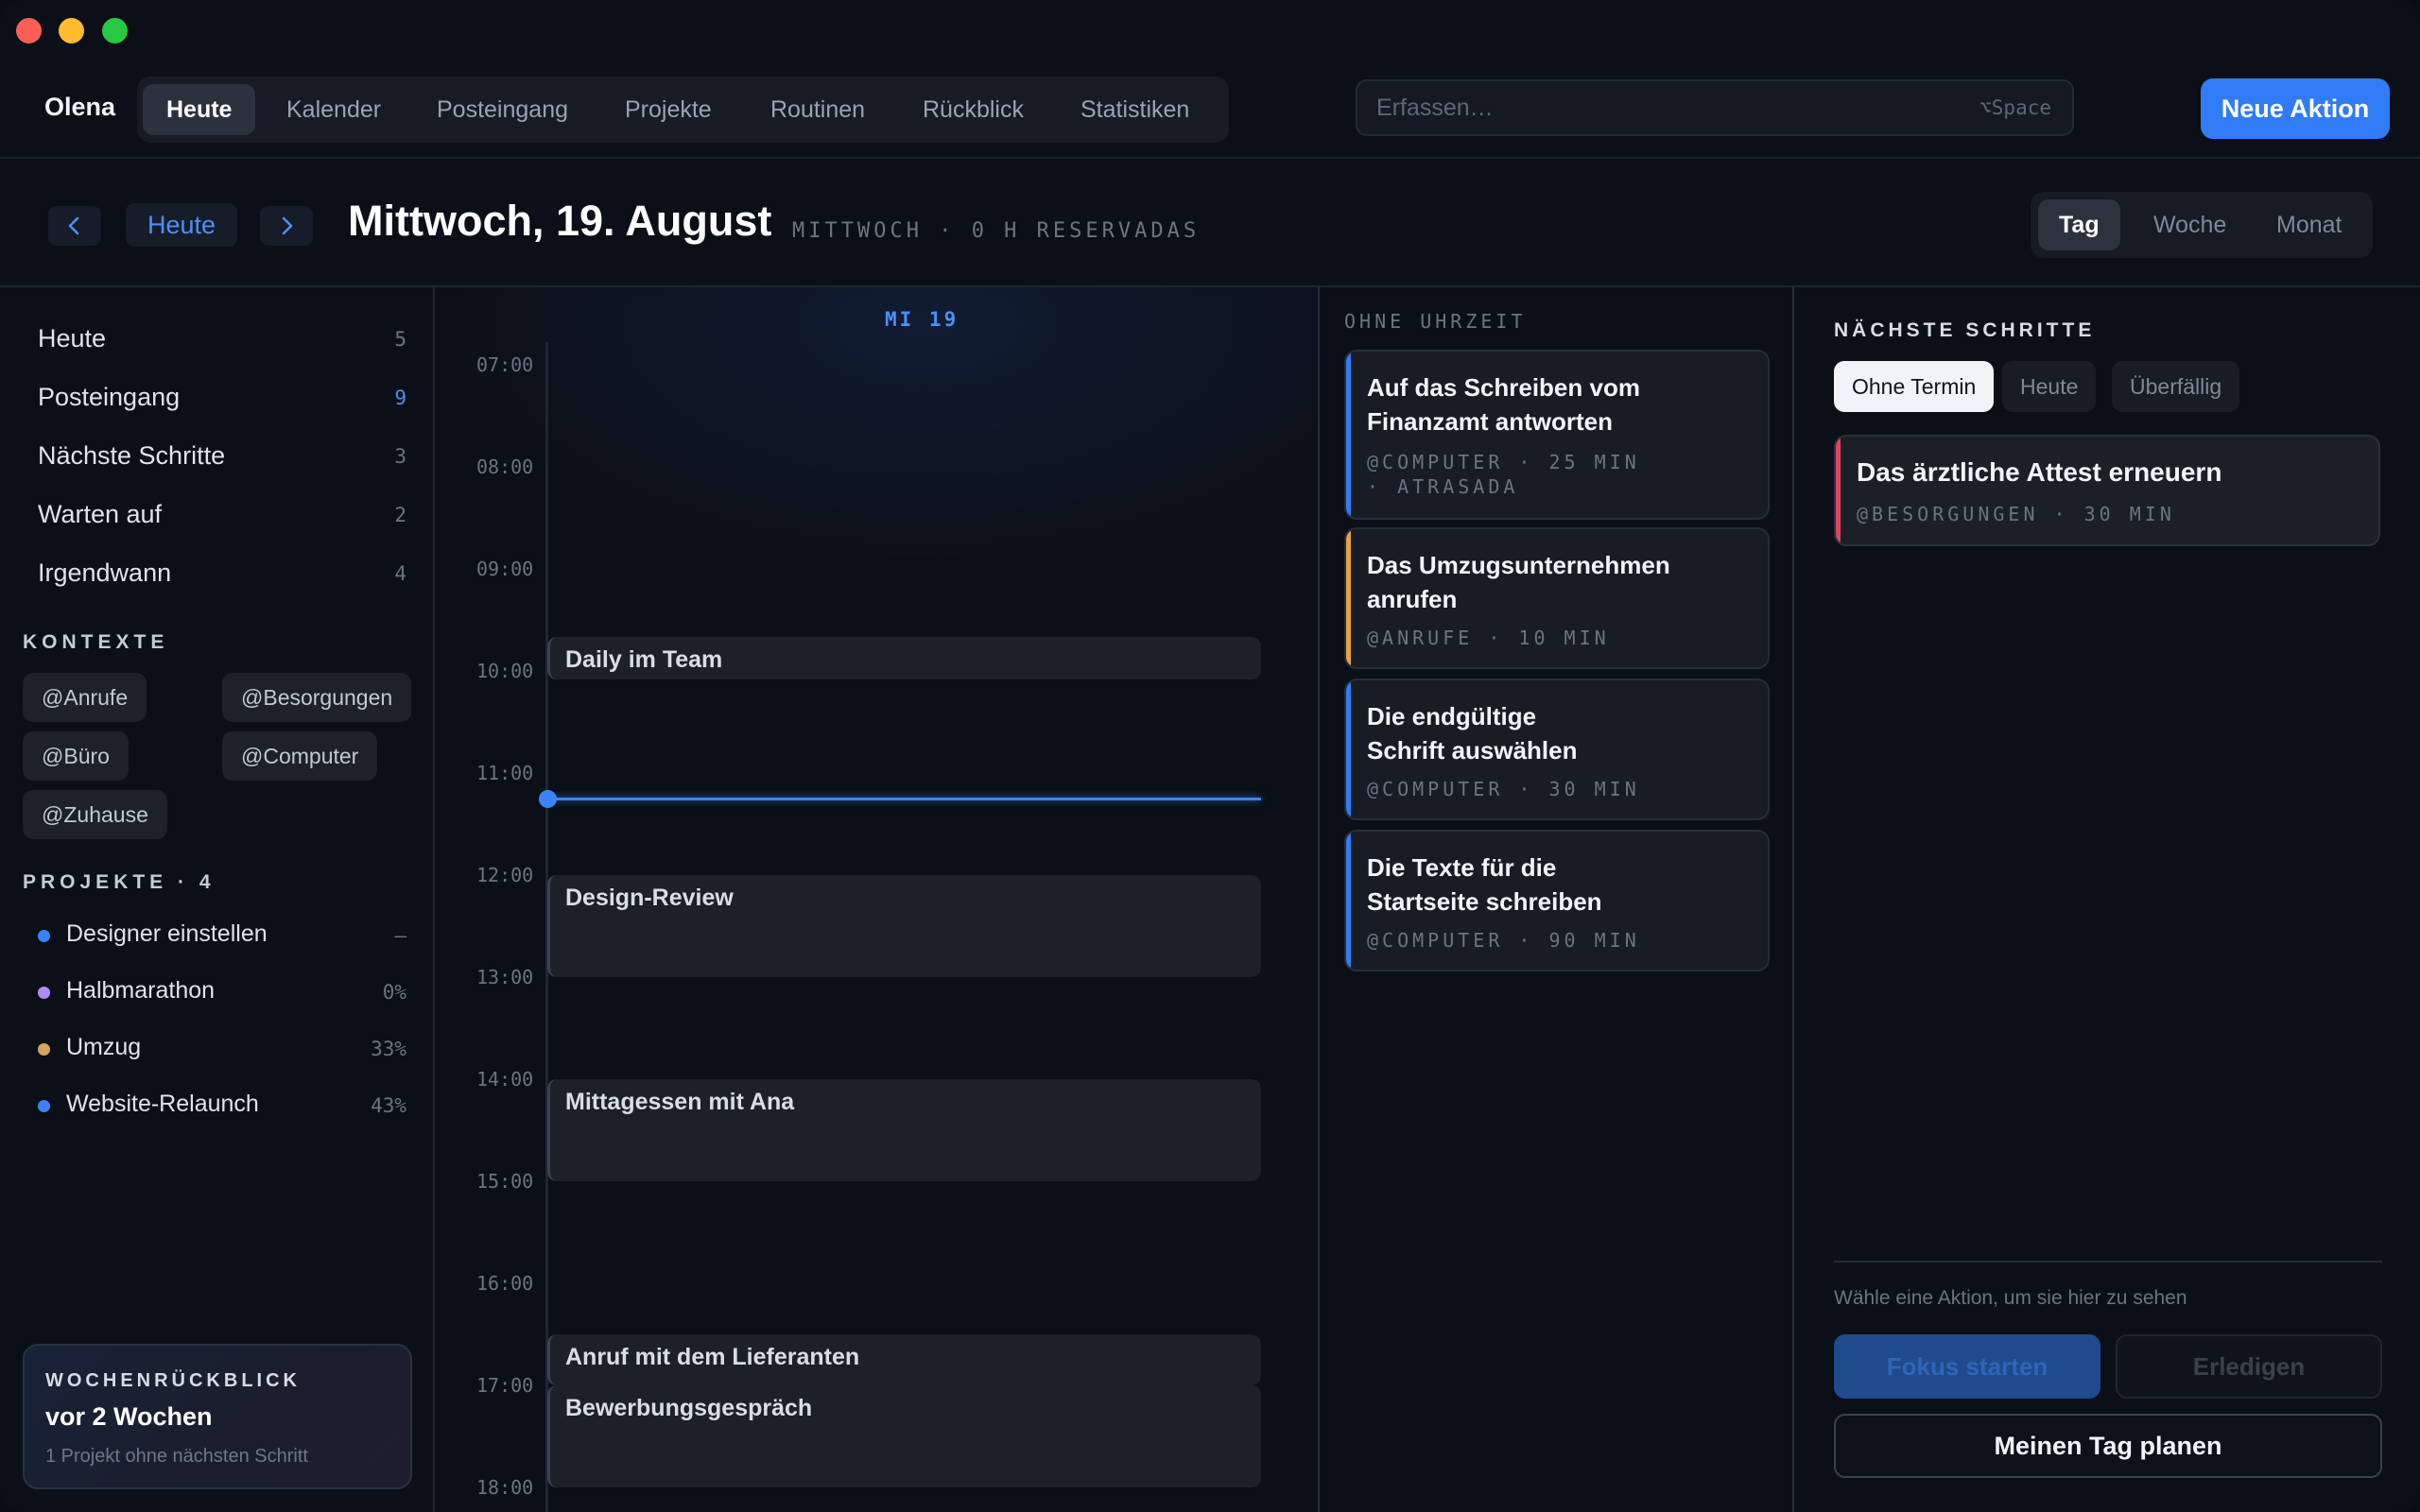 This screenshot has height=1512, width=2420. What do you see at coordinates (199, 109) in the screenshot?
I see `tab-heute: Heute` at bounding box center [199, 109].